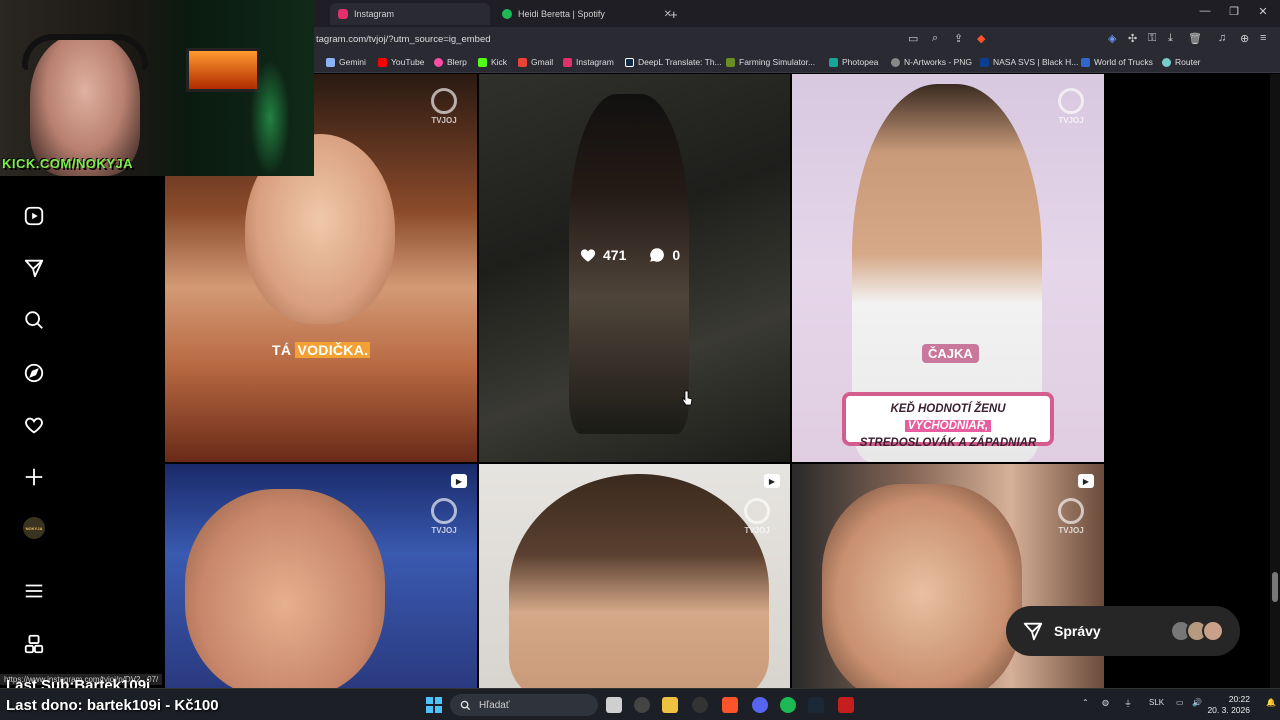 This screenshot has height=720, width=1280. I want to click on bookmark-instagram: Instagram, so click(588, 62).